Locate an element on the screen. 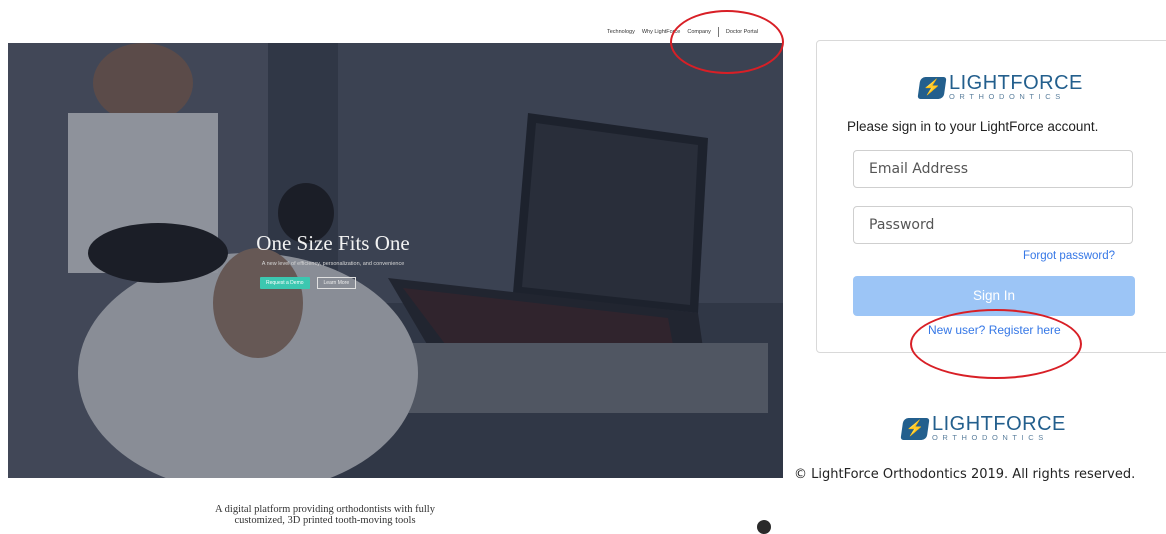  nav-why-lightforce: Why LightForce is located at coordinates (661, 32).